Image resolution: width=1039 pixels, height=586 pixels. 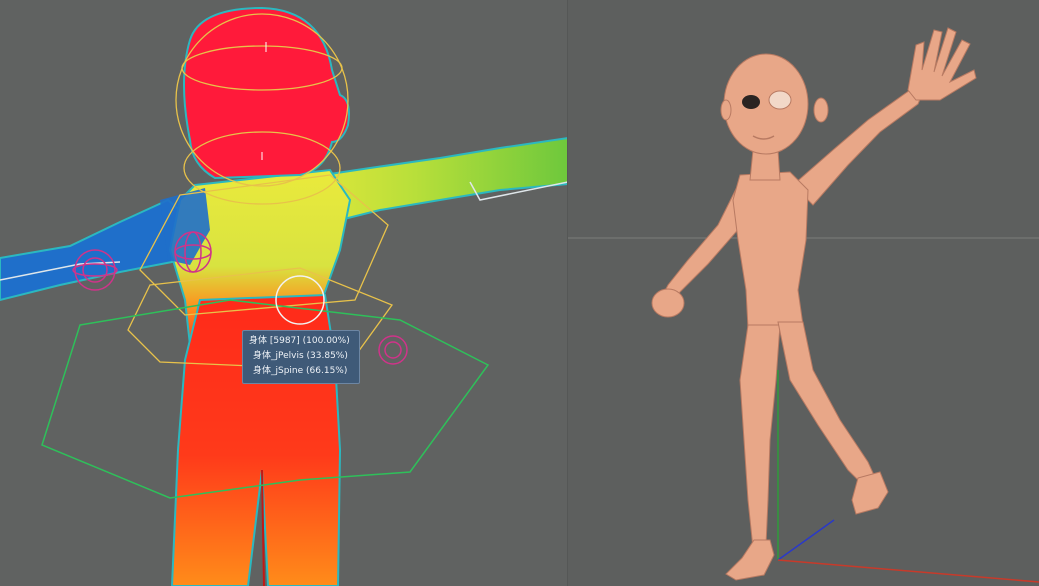 What do you see at coordinates (300, 371) in the screenshot?
I see `weight-tooltip-entry: 身体_jSpine (66.15%)` at bounding box center [300, 371].